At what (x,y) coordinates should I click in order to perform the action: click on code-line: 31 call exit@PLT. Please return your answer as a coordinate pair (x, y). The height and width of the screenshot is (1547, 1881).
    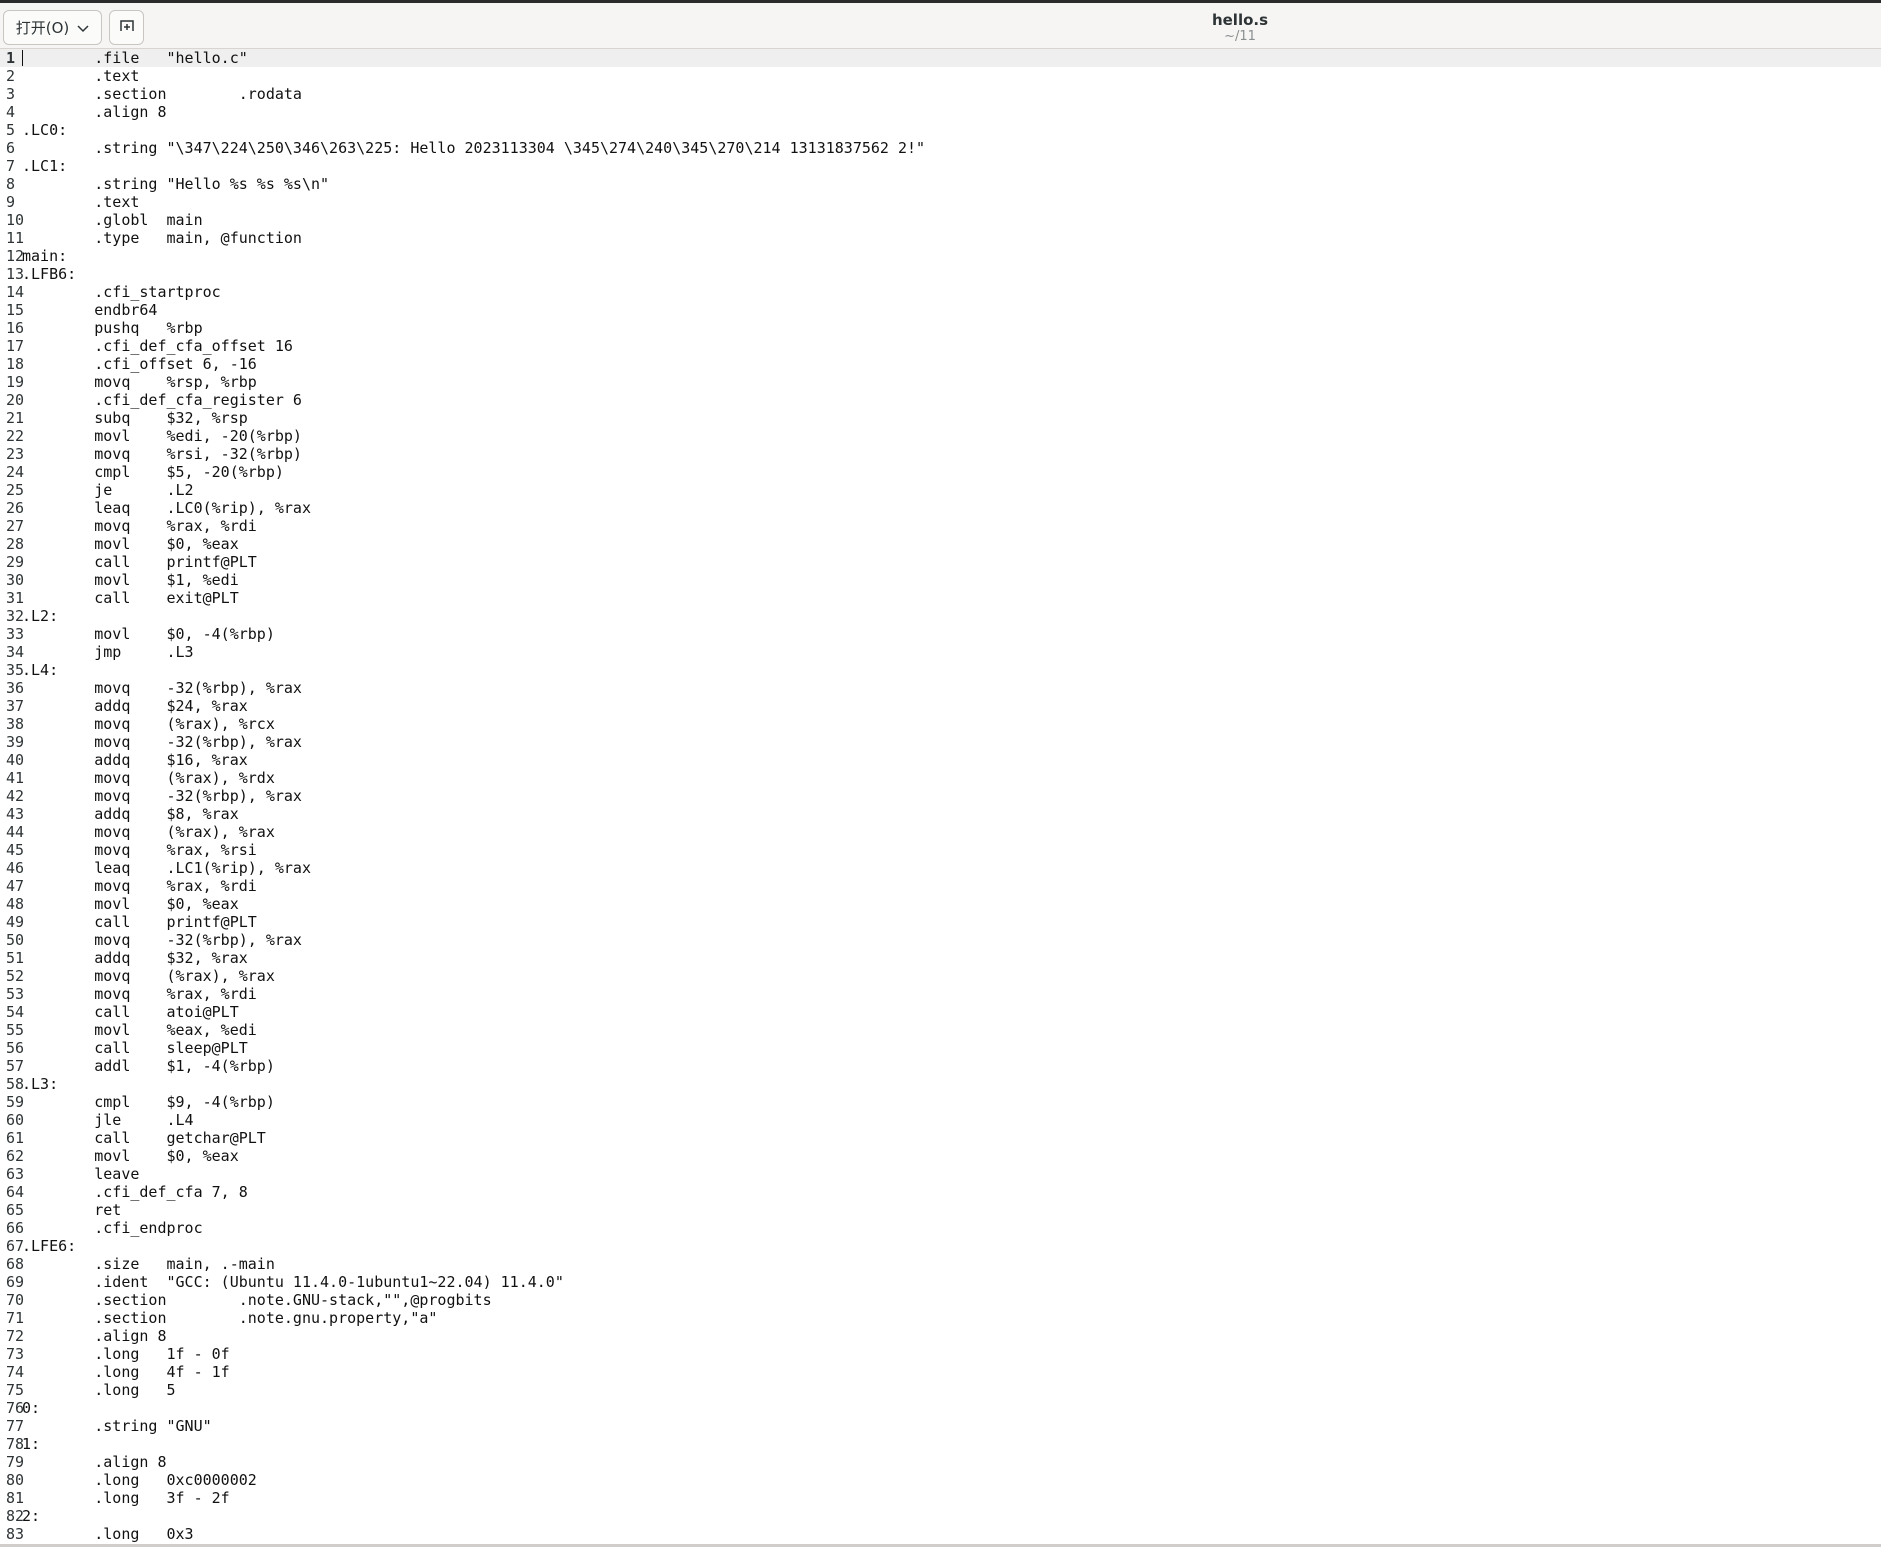
    Looking at the image, I should click on (940, 598).